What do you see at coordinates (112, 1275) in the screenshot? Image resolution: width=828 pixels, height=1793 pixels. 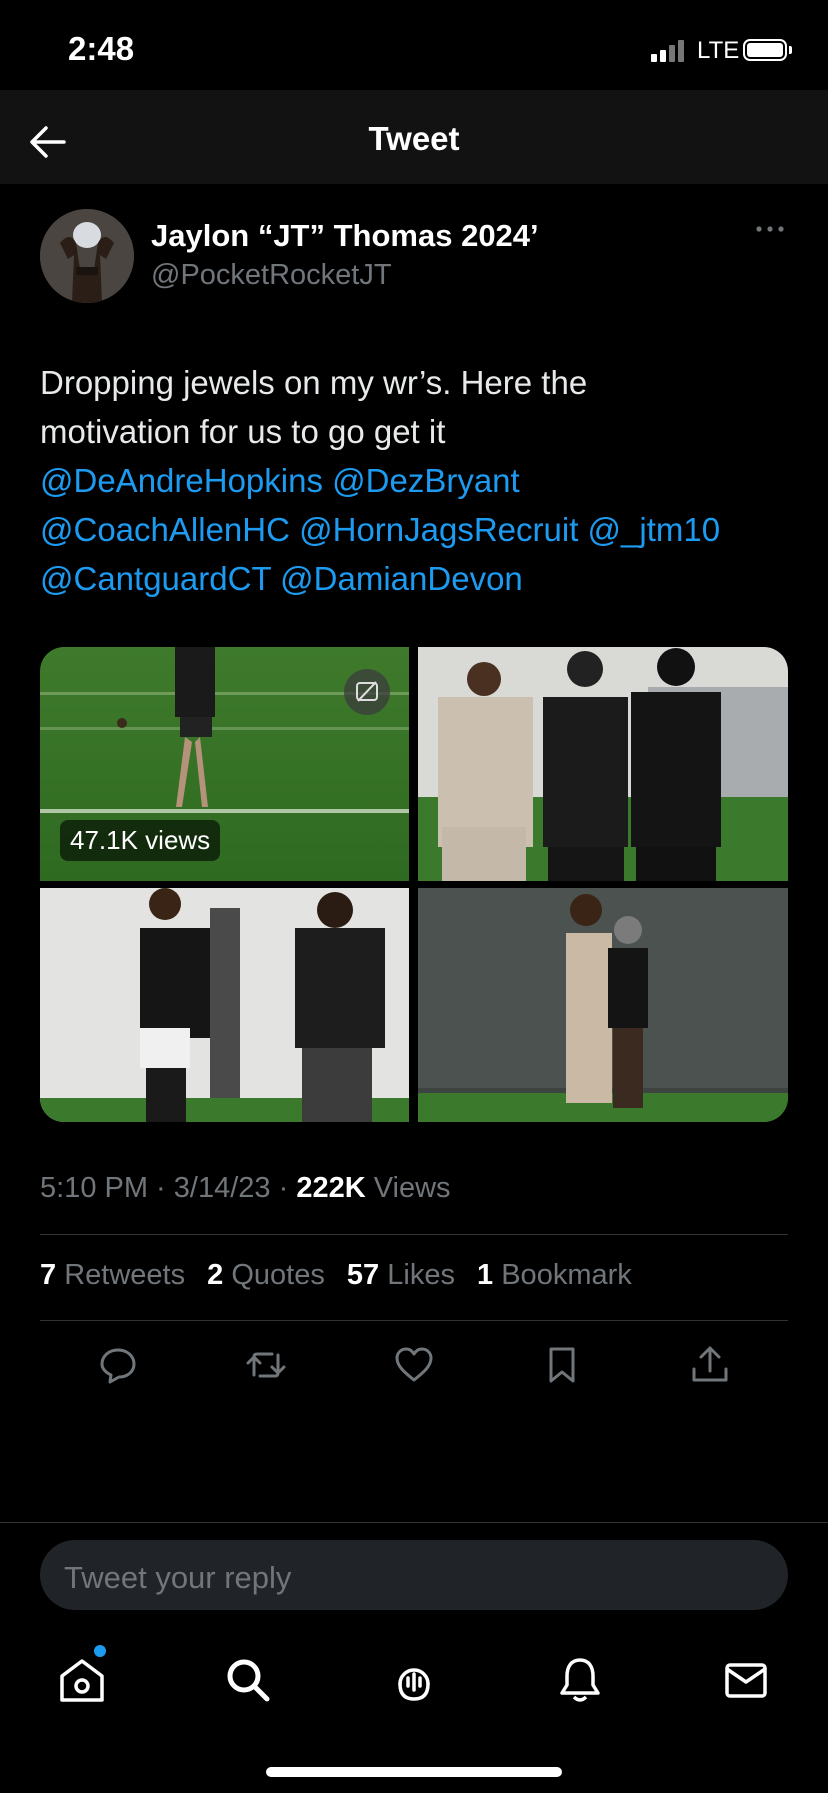 I see `retweets-stat: 7 Retweets` at bounding box center [112, 1275].